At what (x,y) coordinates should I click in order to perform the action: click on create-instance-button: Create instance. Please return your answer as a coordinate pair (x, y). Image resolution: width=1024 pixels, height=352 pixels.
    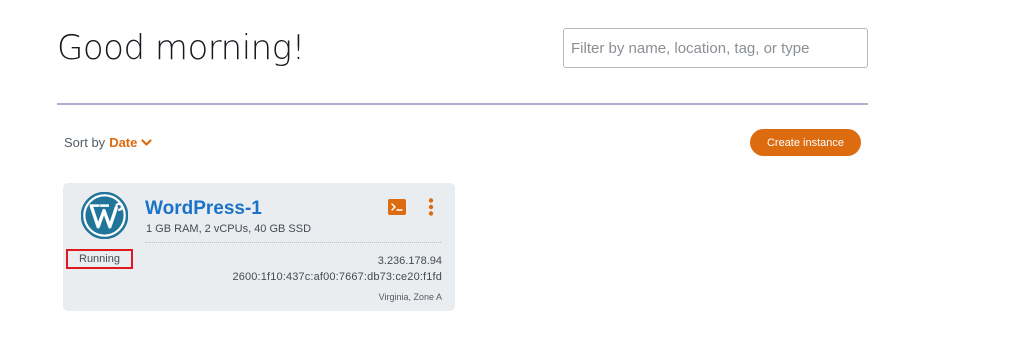
    Looking at the image, I should click on (805, 142).